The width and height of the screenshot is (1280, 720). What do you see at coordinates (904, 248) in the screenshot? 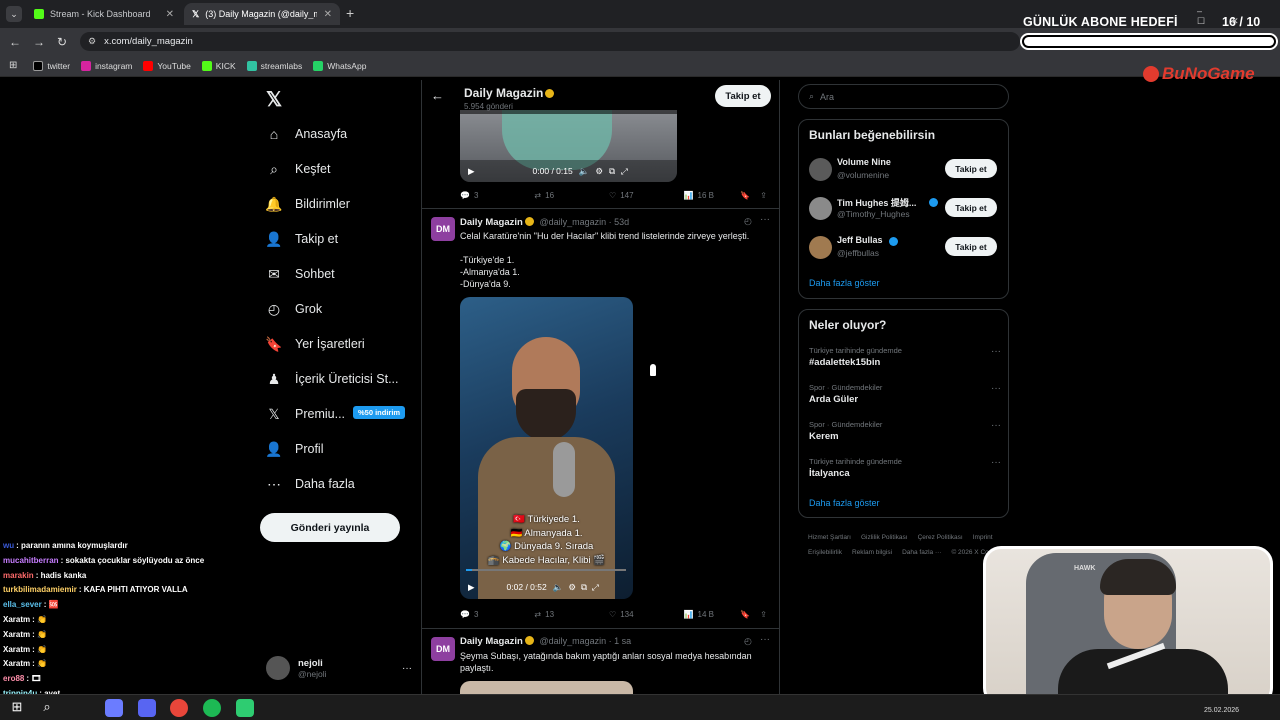
I see `suggested-account: Jeff Bullas @jeffbullas Takip et` at bounding box center [904, 248].